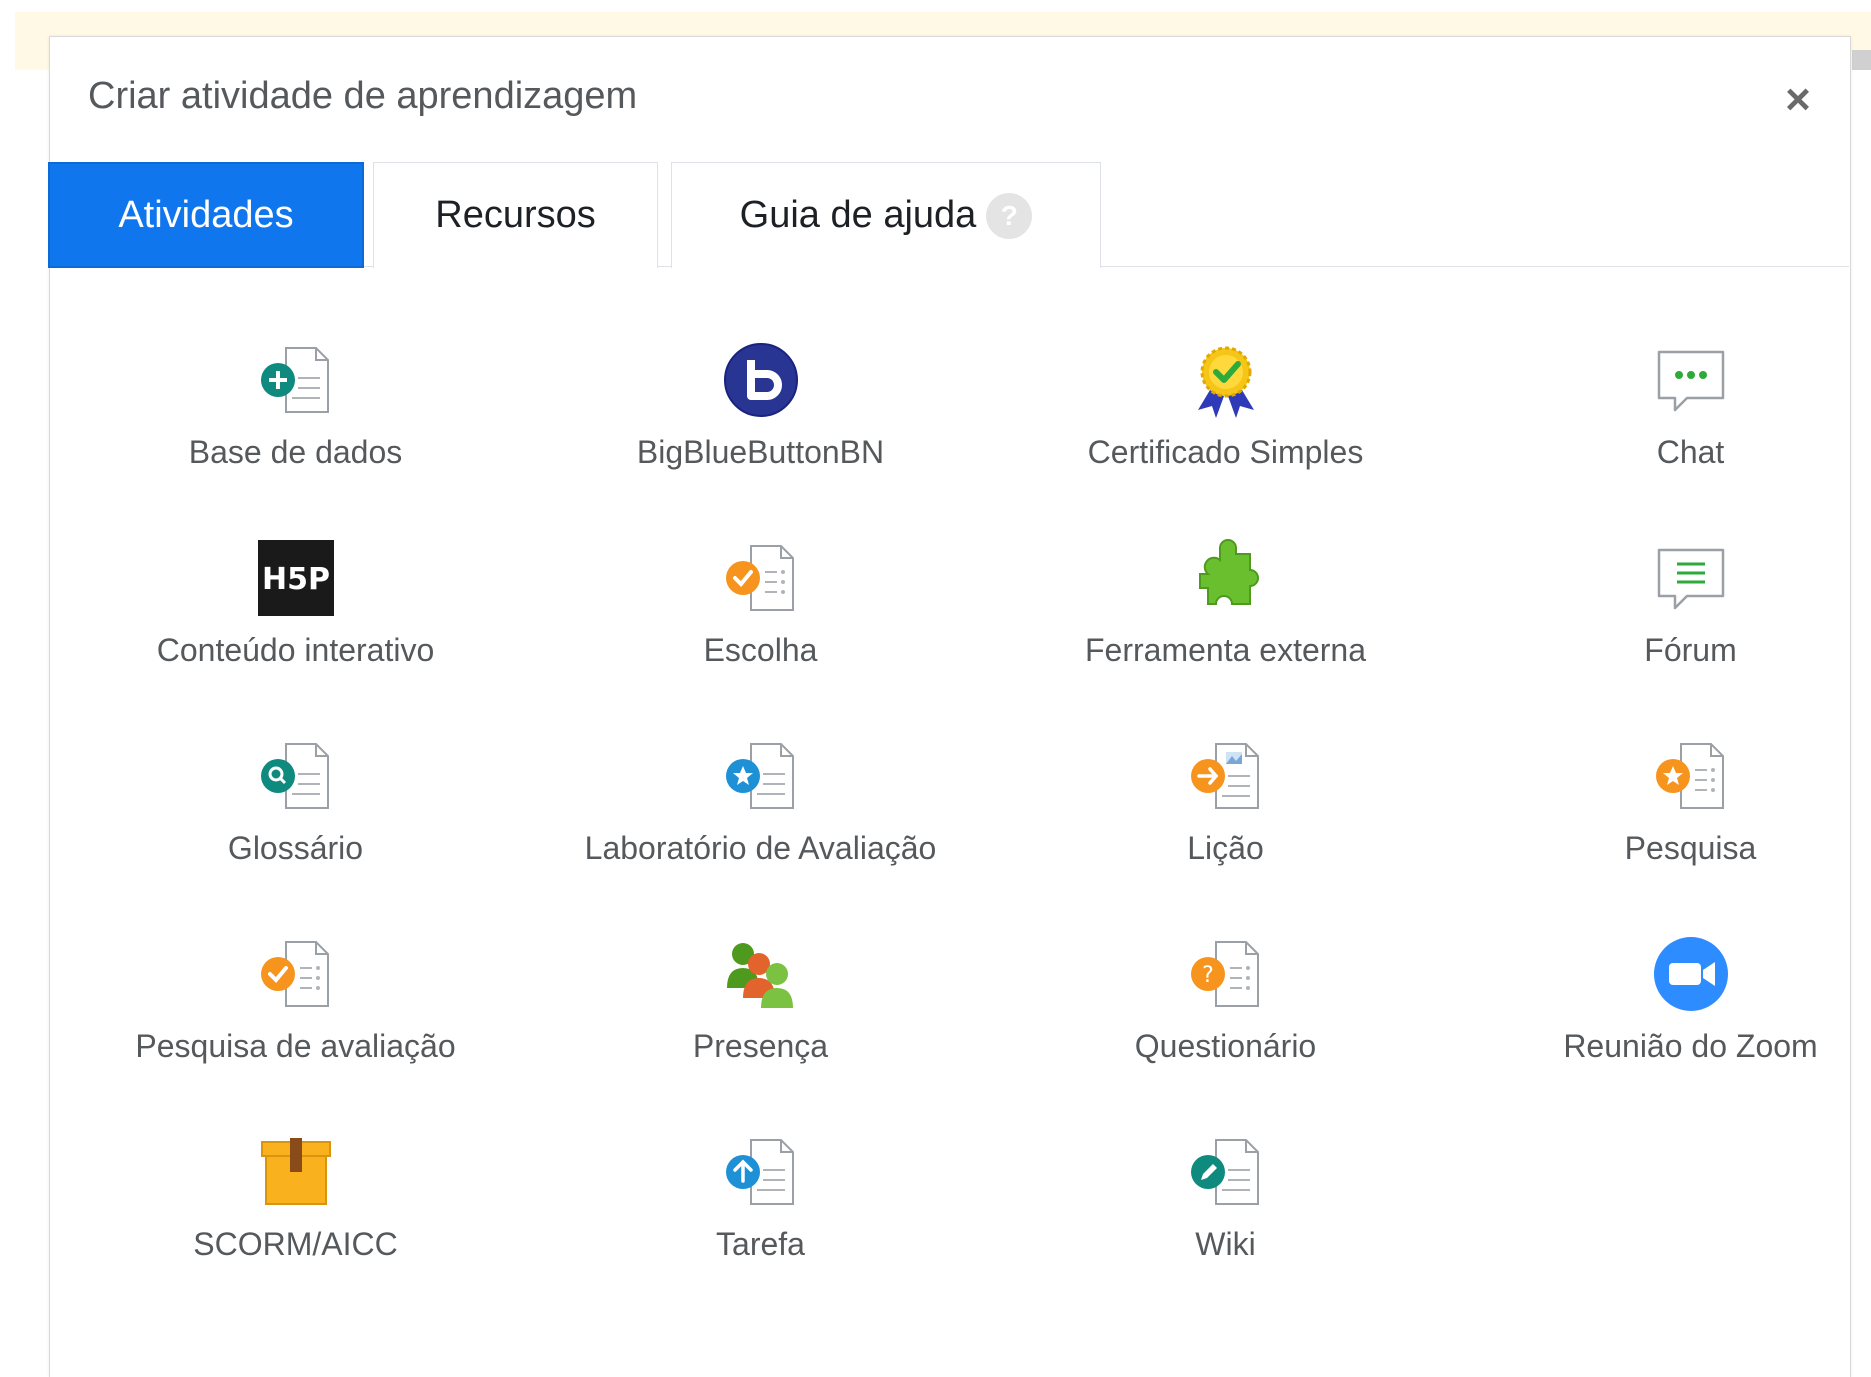 Image resolution: width=1871 pixels, height=1377 pixels. I want to click on activity-conteudo-interativo: H5P Conteúdo interativo, so click(295, 637).